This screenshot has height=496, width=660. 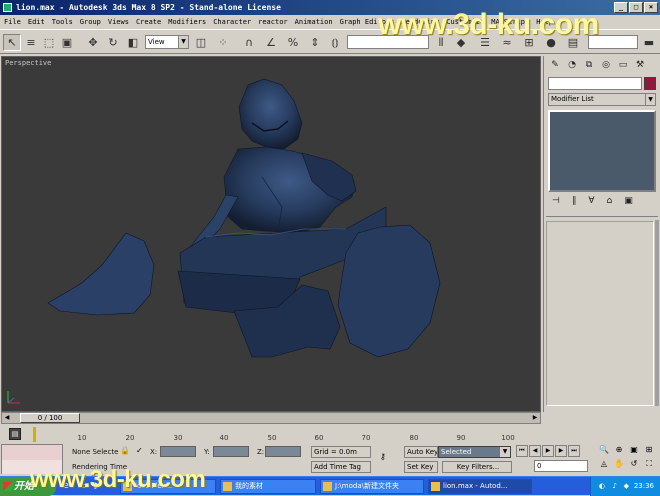 I want to click on go-to-end-icon: ⏭, so click(x=574, y=451).